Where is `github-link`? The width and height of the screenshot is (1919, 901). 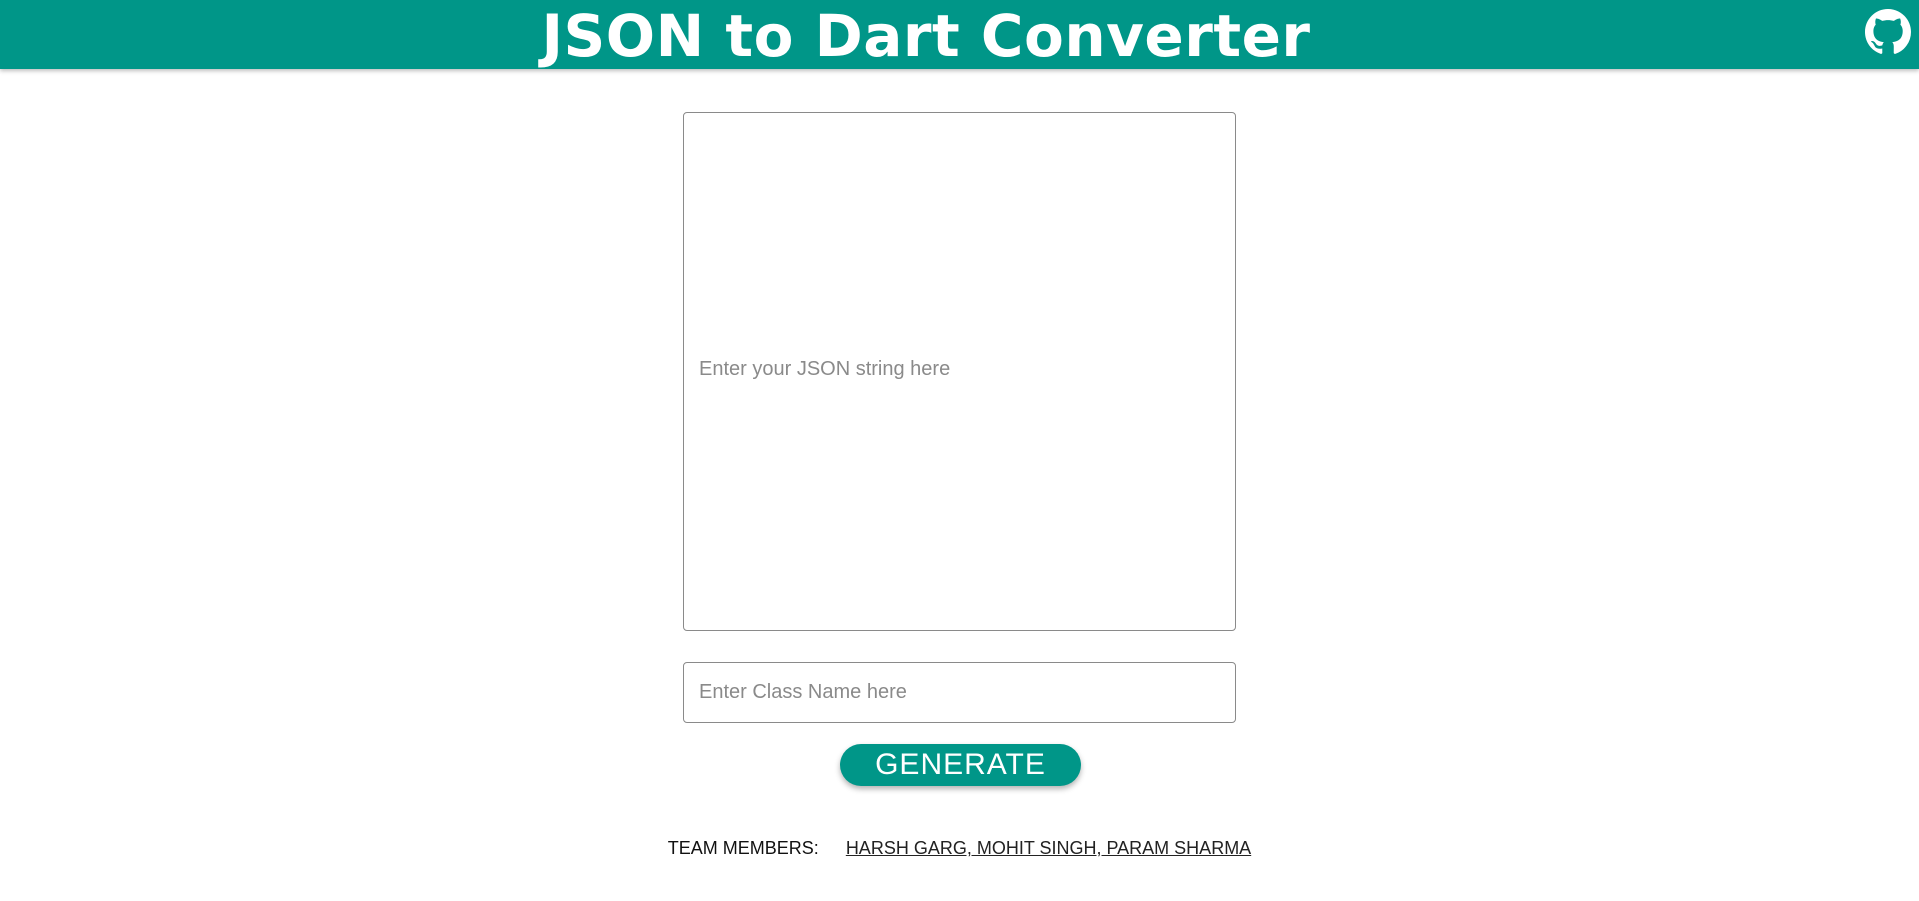
github-link is located at coordinates (1888, 32).